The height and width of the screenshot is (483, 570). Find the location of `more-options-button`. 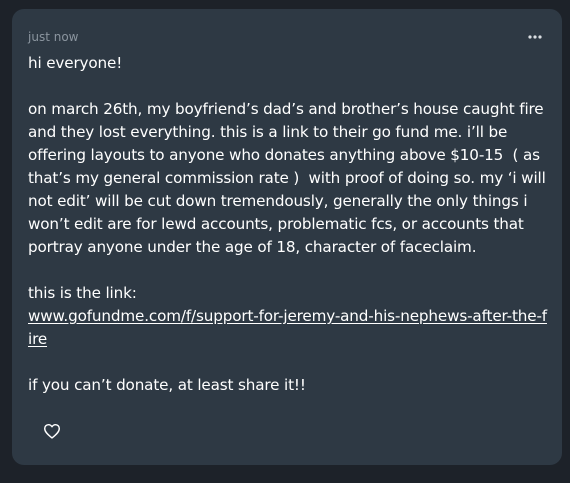

more-options-button is located at coordinates (535, 37).